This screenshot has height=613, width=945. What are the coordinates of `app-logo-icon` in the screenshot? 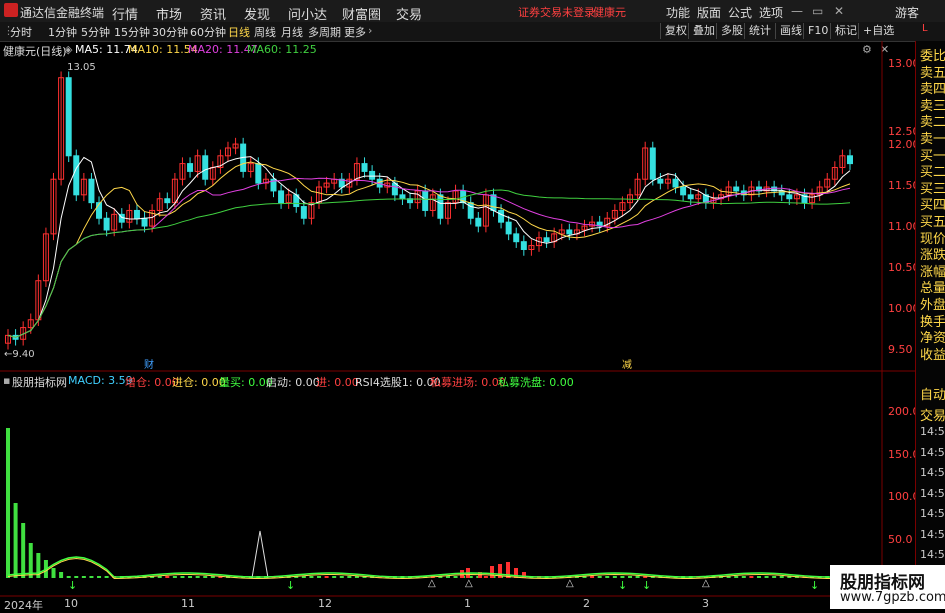 It's located at (11, 10).